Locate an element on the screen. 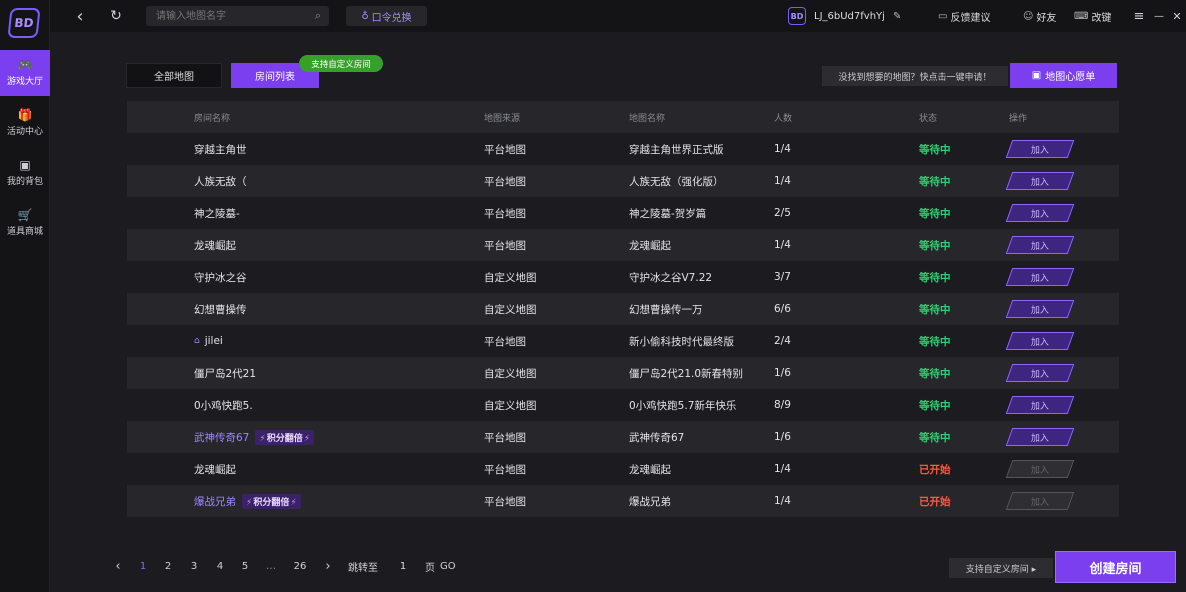  map-name-cell: 0小鸡快跑5.7新年快乐 is located at coordinates (683, 405).